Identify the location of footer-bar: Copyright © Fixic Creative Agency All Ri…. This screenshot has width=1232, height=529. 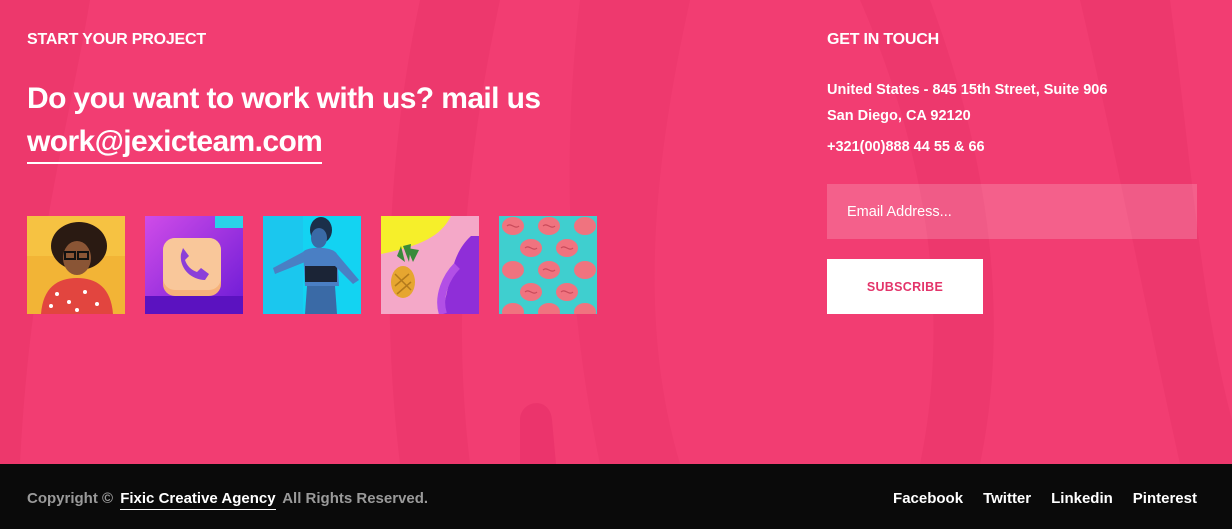
(616, 496).